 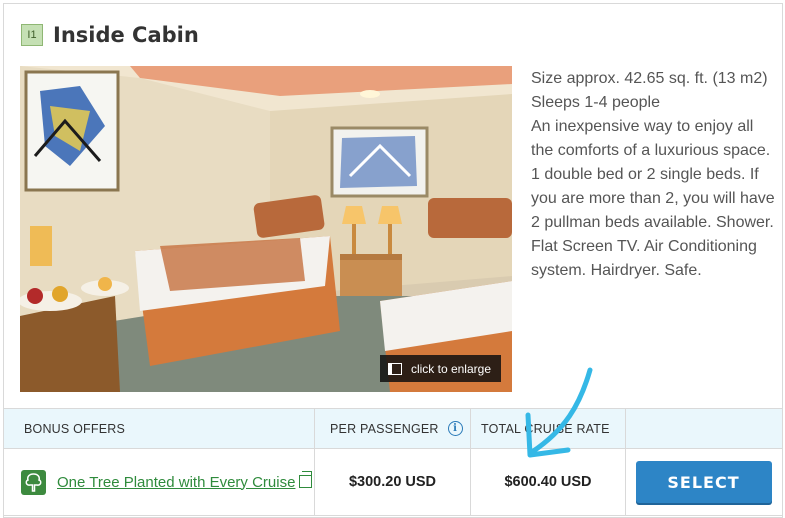 What do you see at coordinates (32, 35) in the screenshot?
I see `cabin-code-badge: I1` at bounding box center [32, 35].